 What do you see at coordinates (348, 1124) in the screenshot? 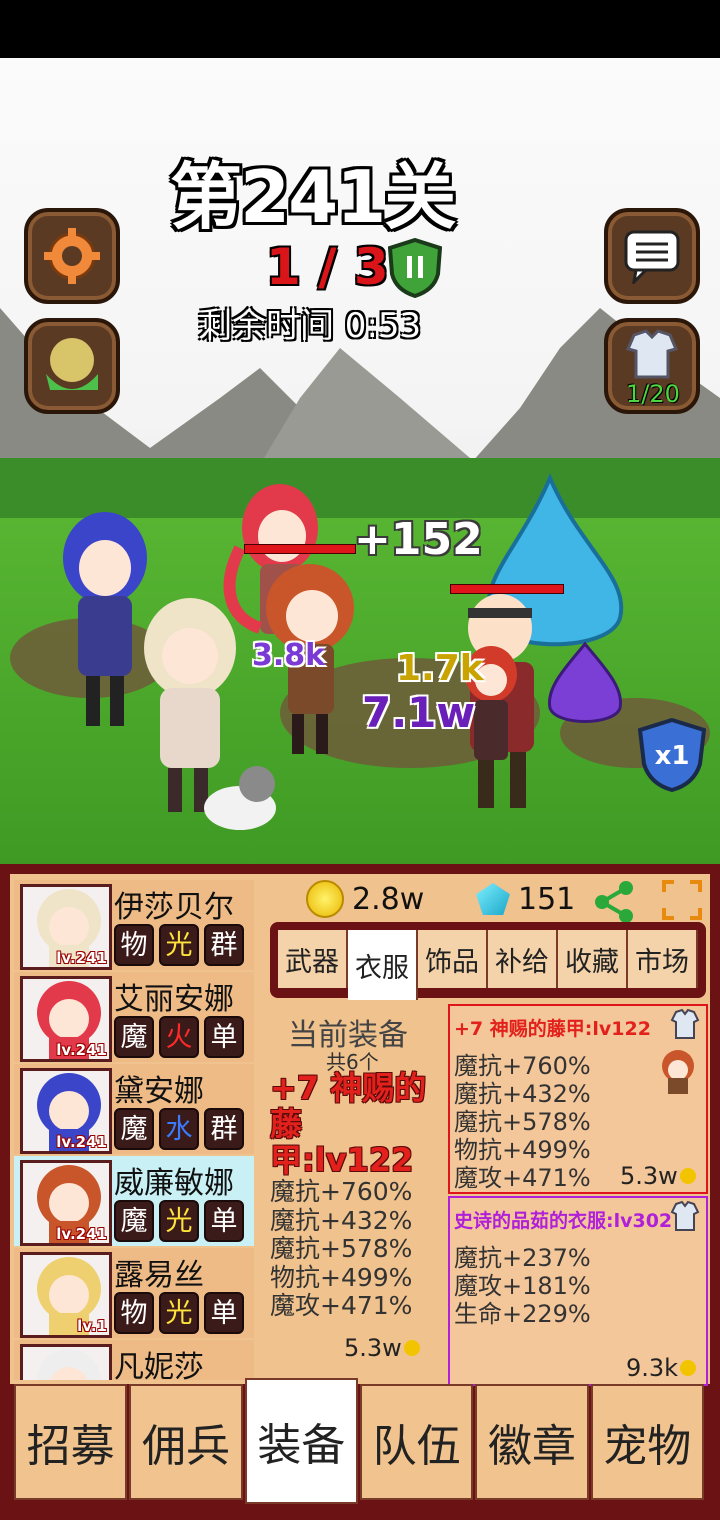
I see `current-equipment-name: +7 神赐的藤甲:lv122` at bounding box center [348, 1124].